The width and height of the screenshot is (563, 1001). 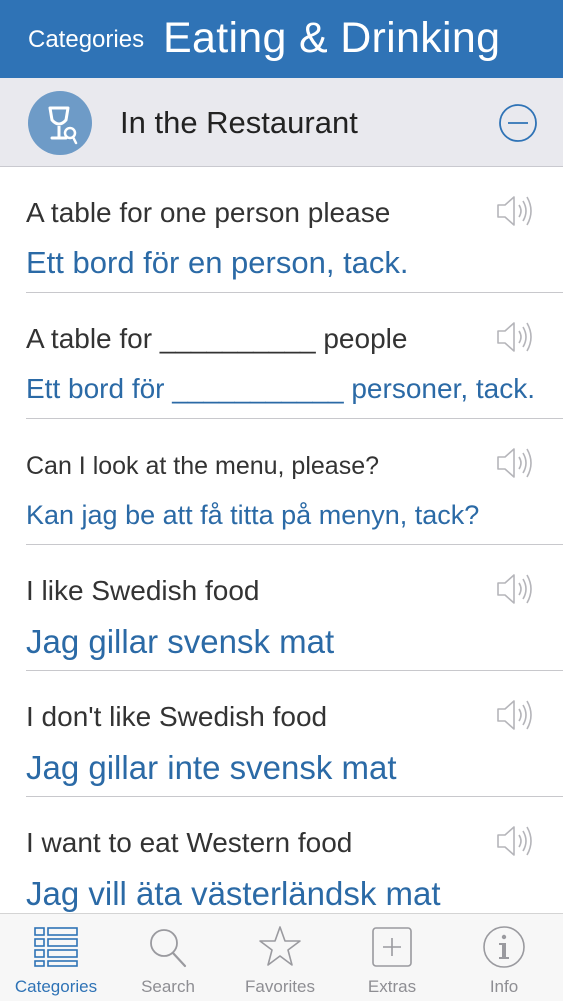 I want to click on phrase-translation: Jag vill äta västerländsk mat, so click(x=233, y=893).